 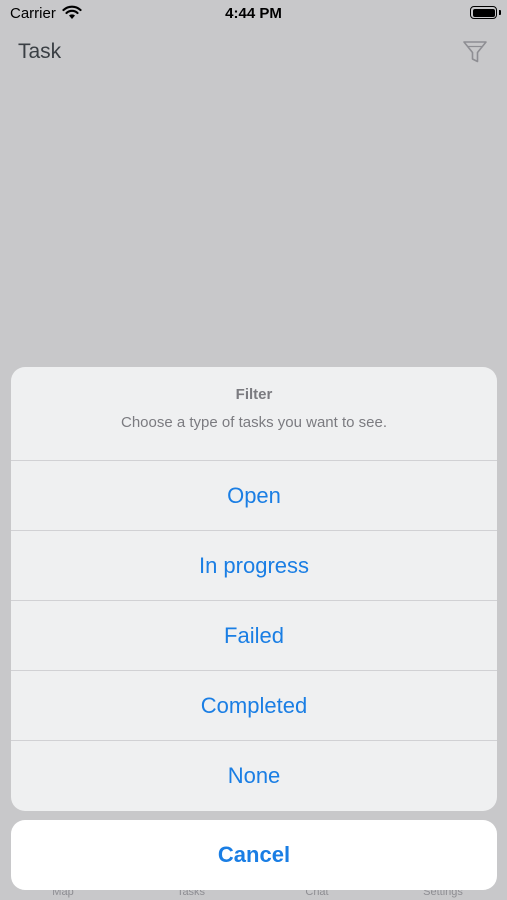 What do you see at coordinates (254, 394) in the screenshot?
I see `sheet-title: Filter` at bounding box center [254, 394].